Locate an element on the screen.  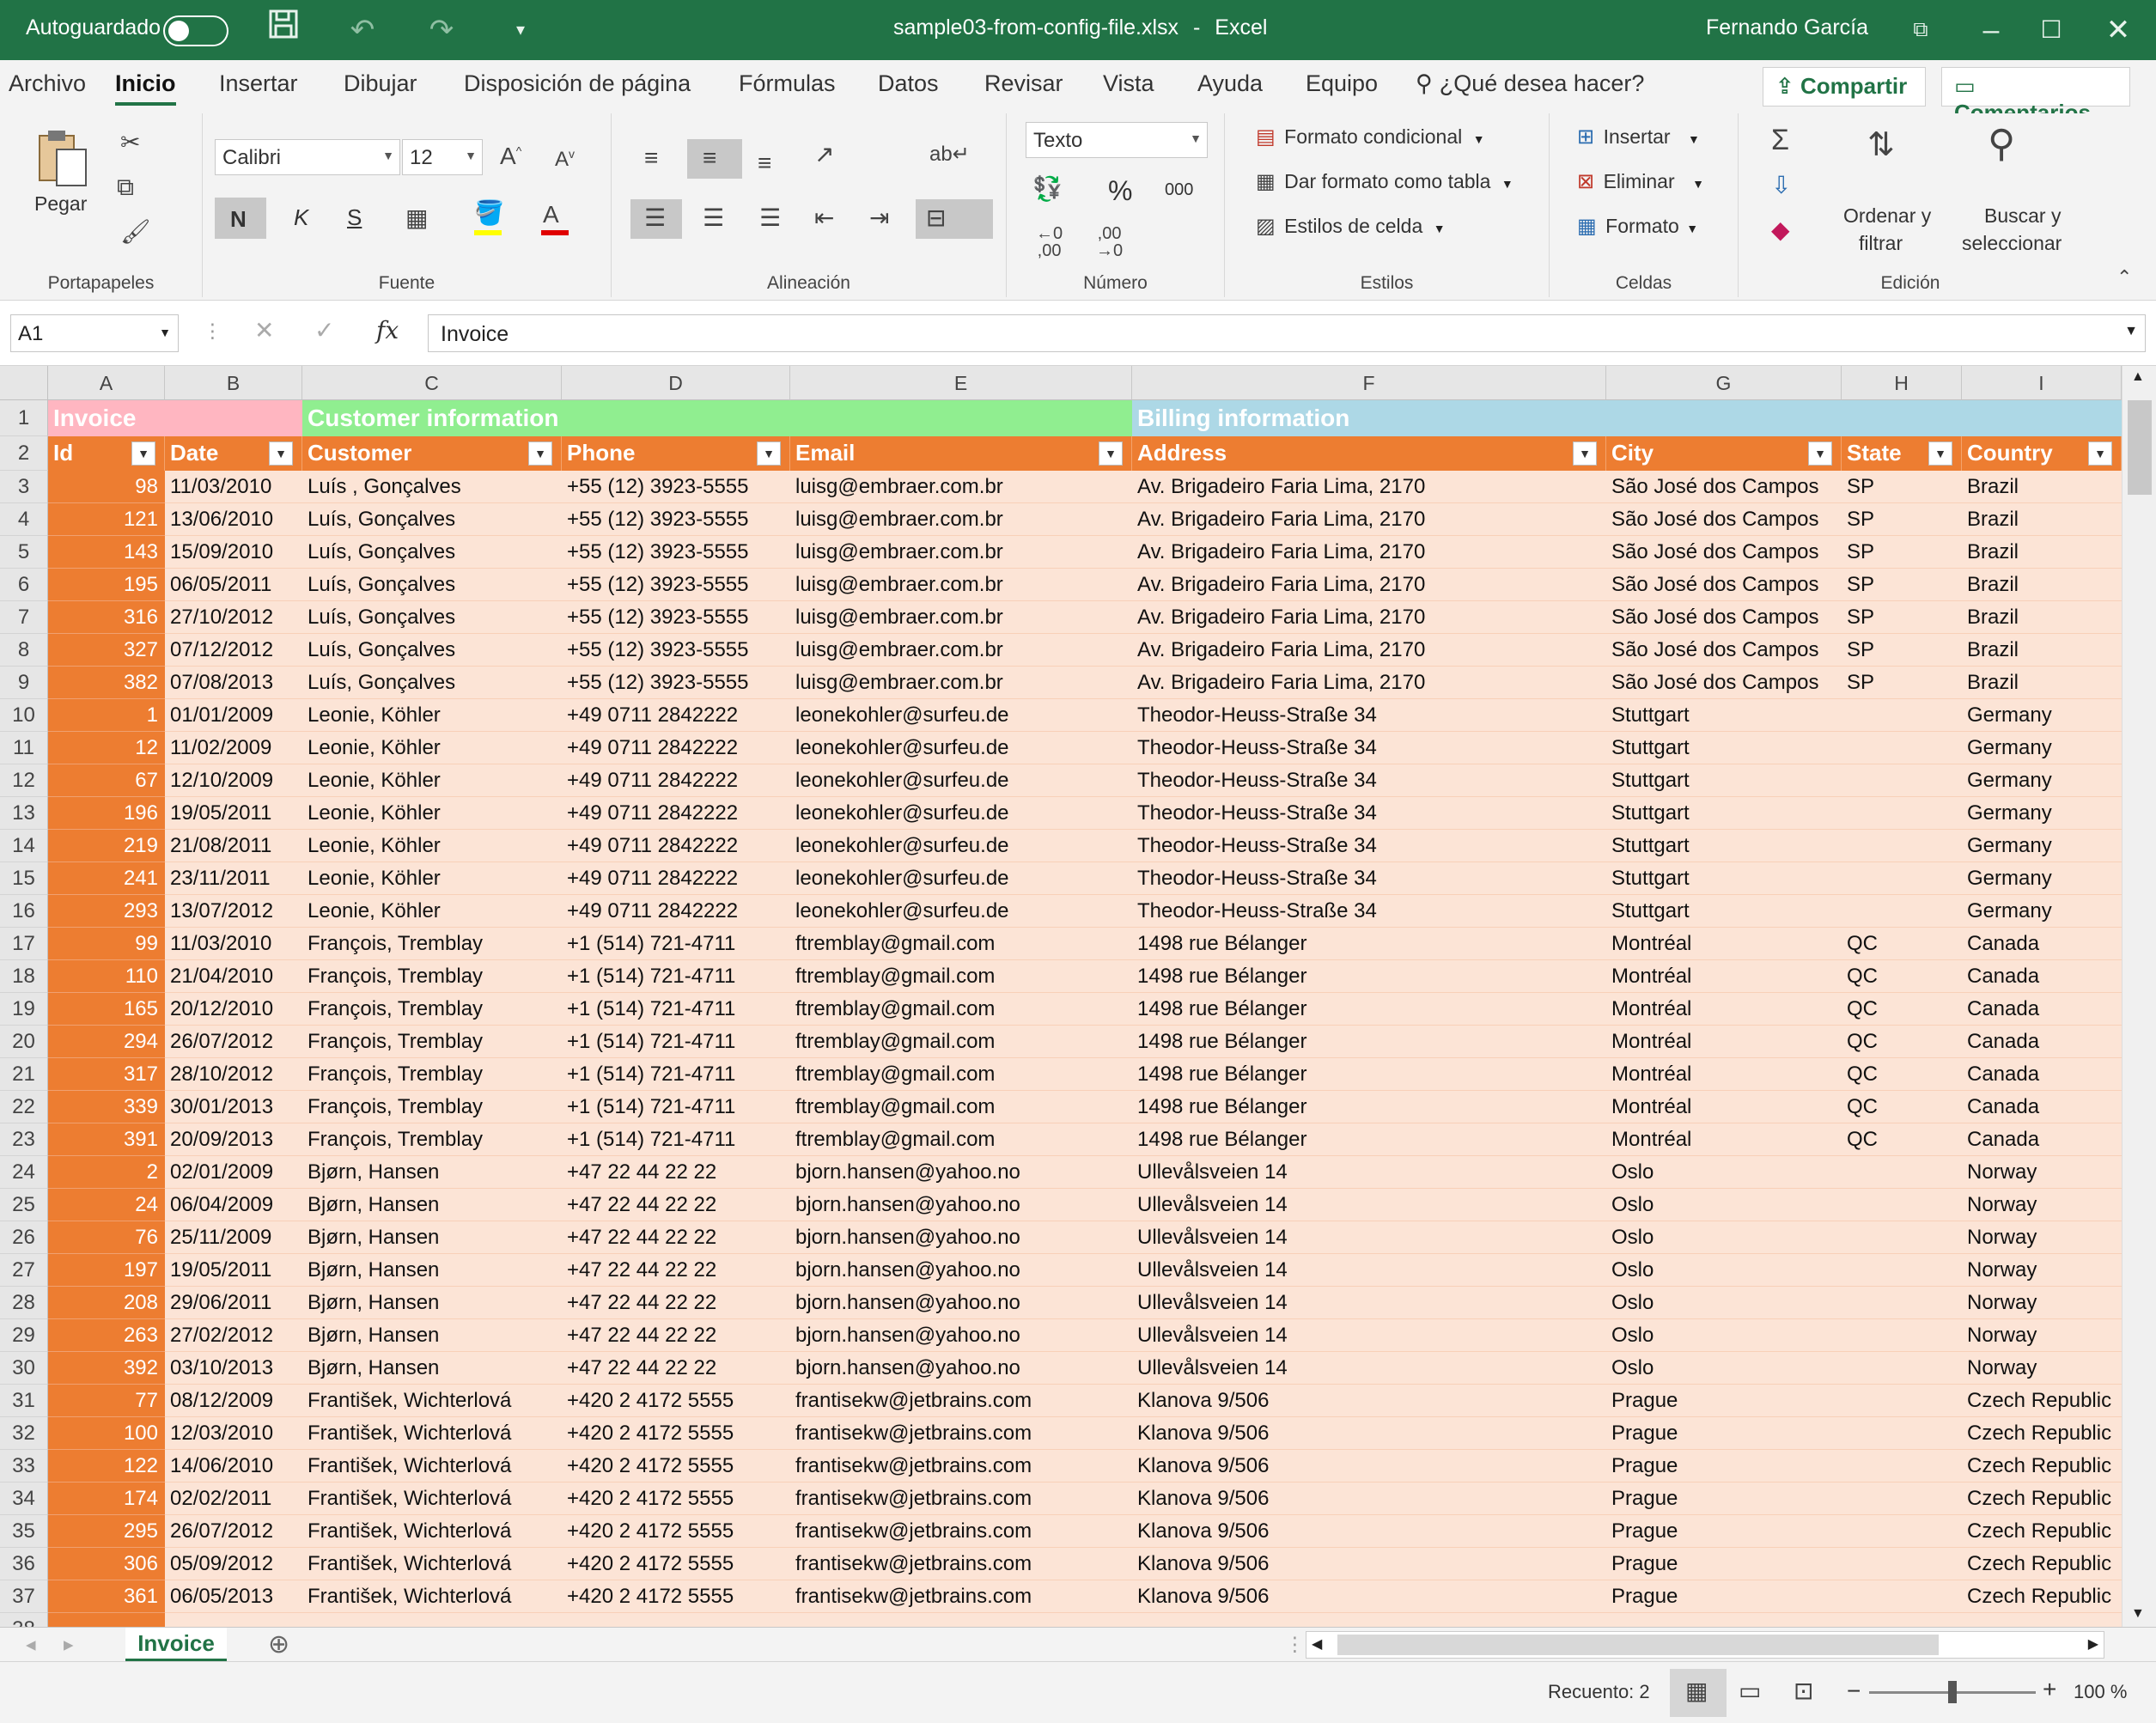
cell-f20: 1498 rue Bélanger is located at coordinates (1369, 1042).